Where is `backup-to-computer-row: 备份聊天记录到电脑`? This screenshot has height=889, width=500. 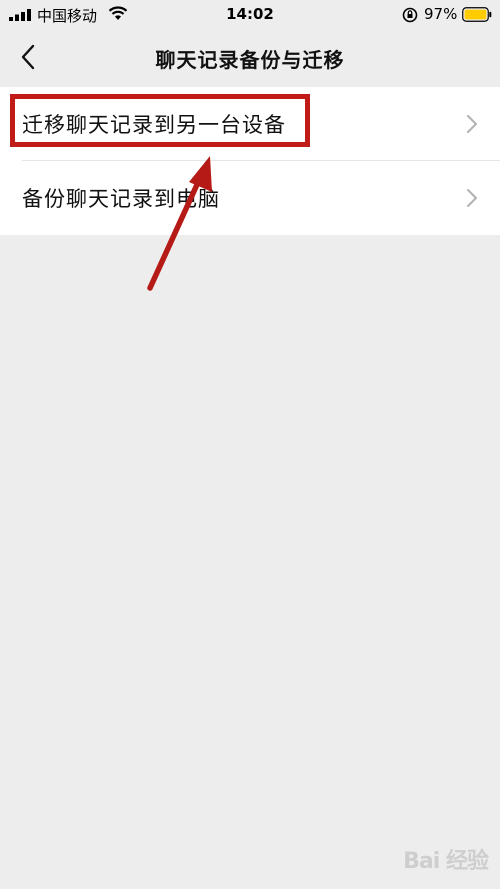
backup-to-computer-row: 备份聊天记录到电脑 is located at coordinates (250, 197).